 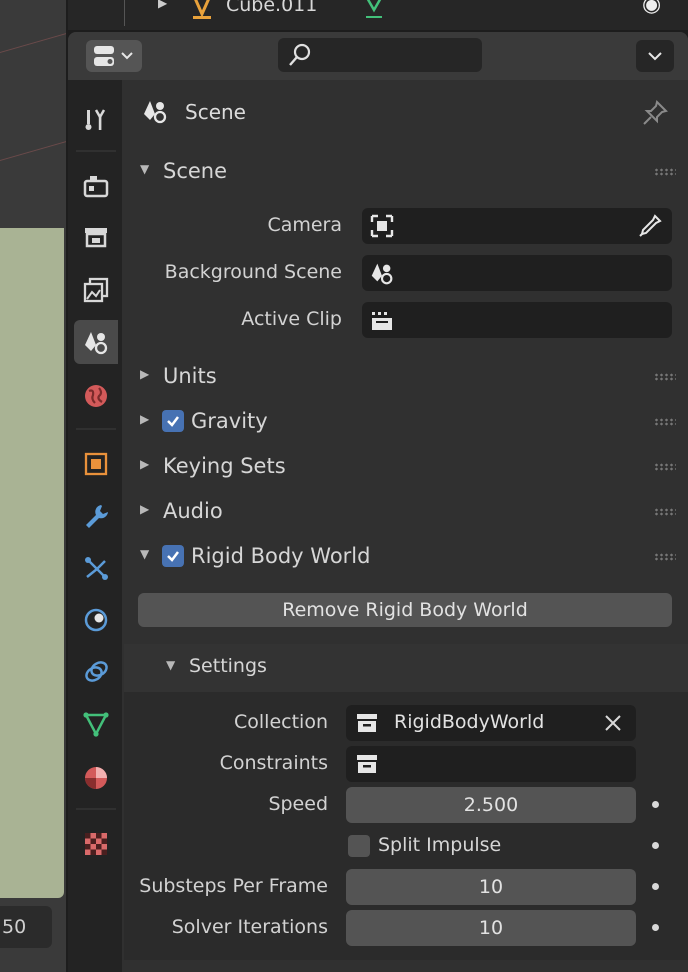 What do you see at coordinates (202, 12) in the screenshot?
I see `object-icon` at bounding box center [202, 12].